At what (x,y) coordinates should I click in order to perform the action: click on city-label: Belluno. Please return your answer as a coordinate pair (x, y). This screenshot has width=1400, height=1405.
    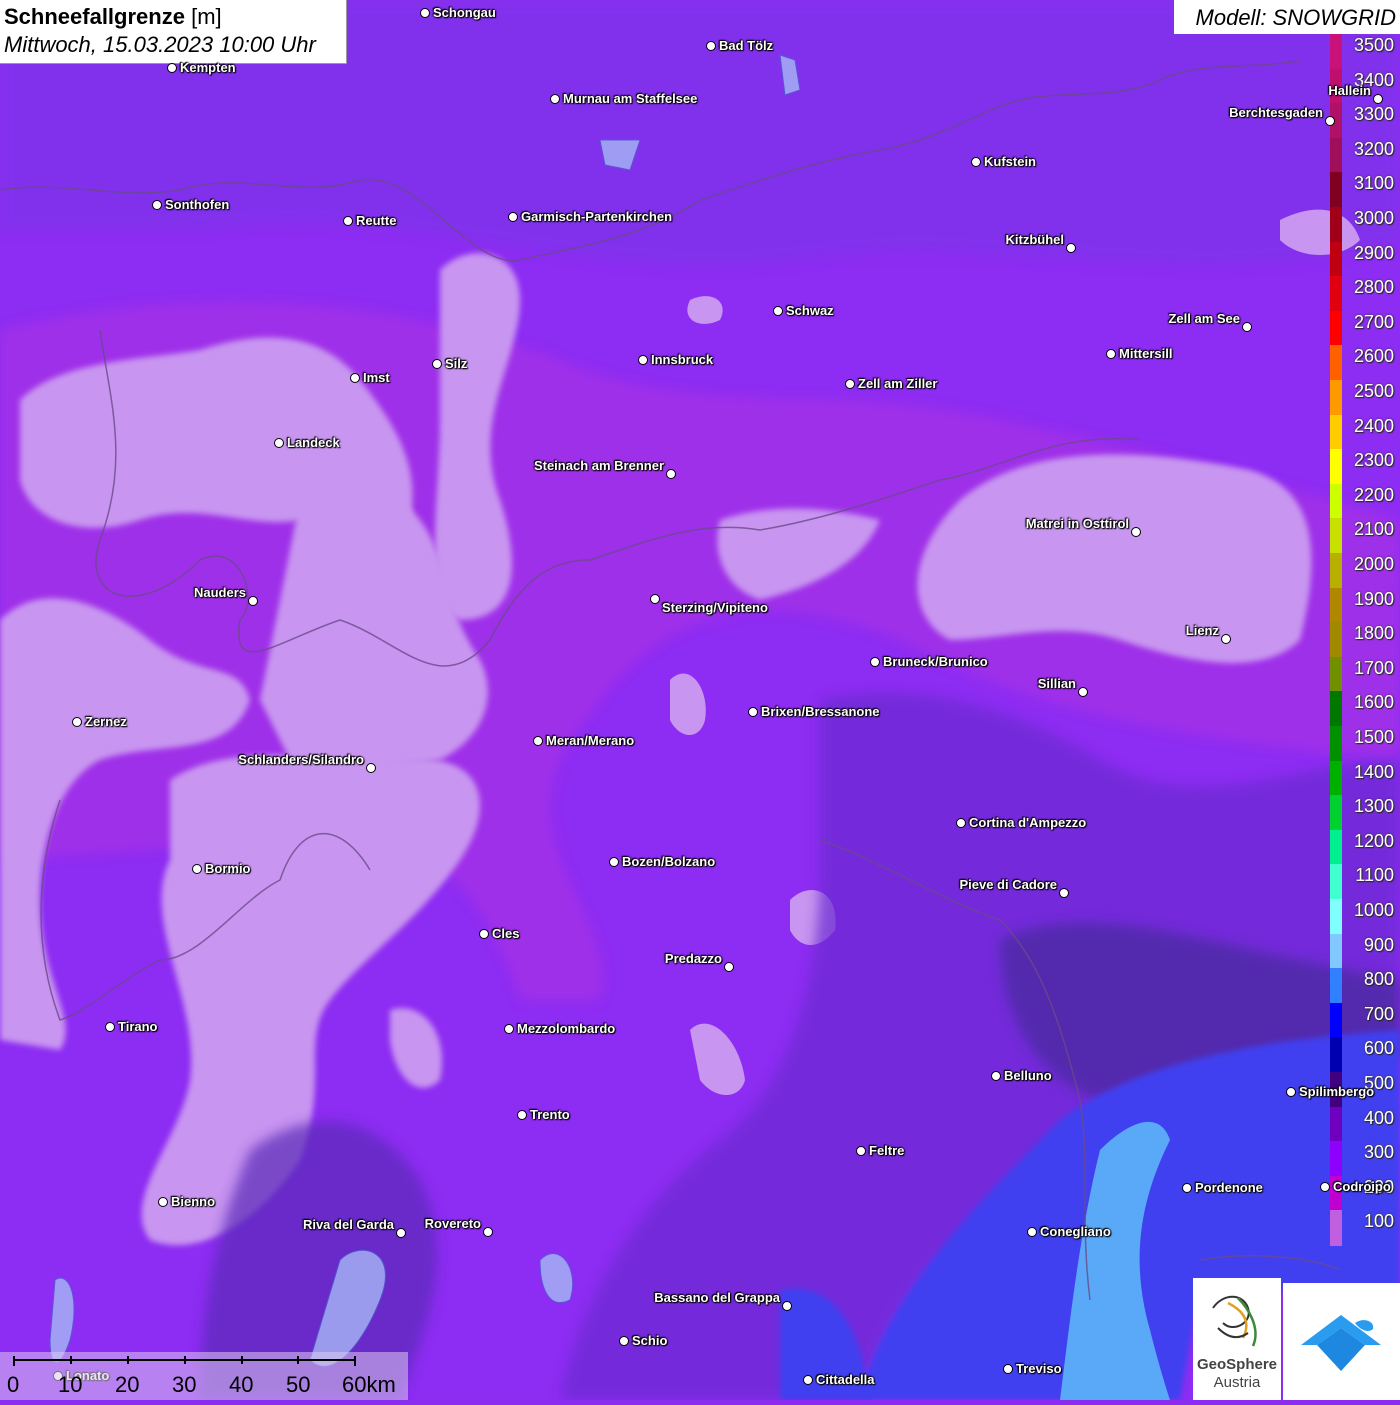
    Looking at the image, I should click on (1028, 1075).